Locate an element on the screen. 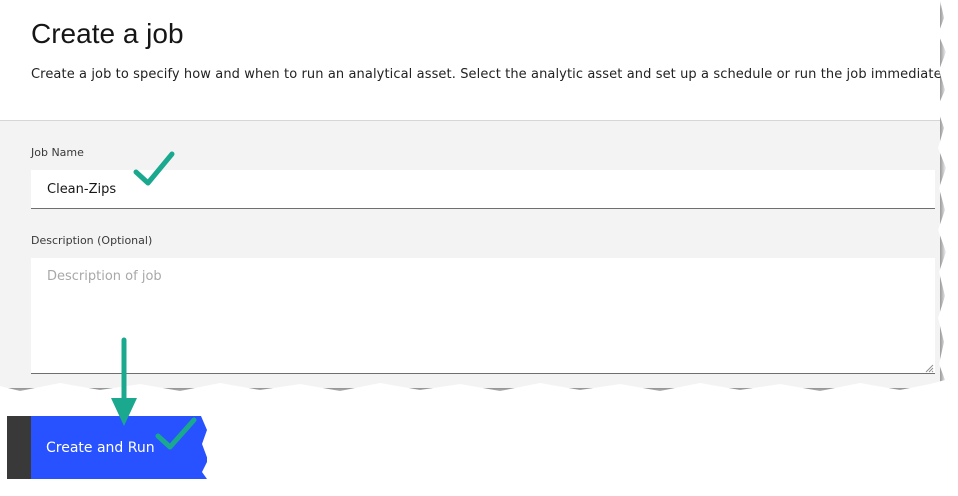  down-arrow-icon is located at coordinates (124, 381).